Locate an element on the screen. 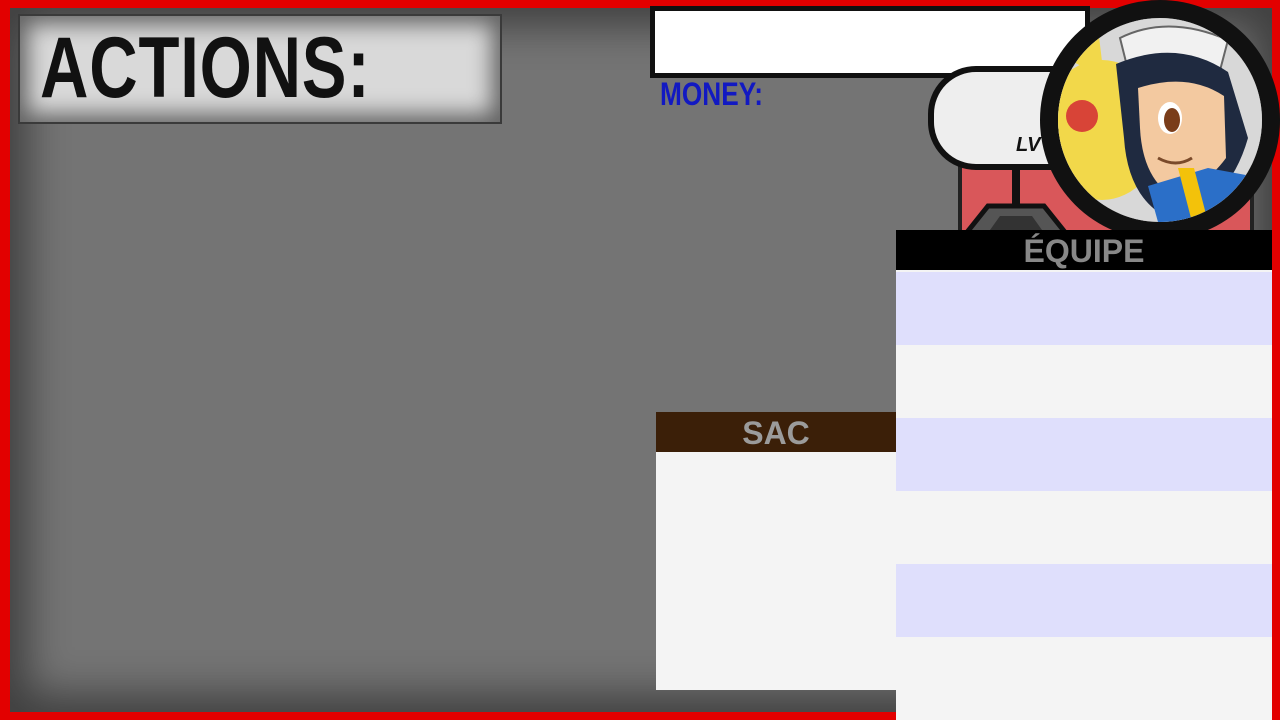  bag-header: SAC is located at coordinates (776, 432).